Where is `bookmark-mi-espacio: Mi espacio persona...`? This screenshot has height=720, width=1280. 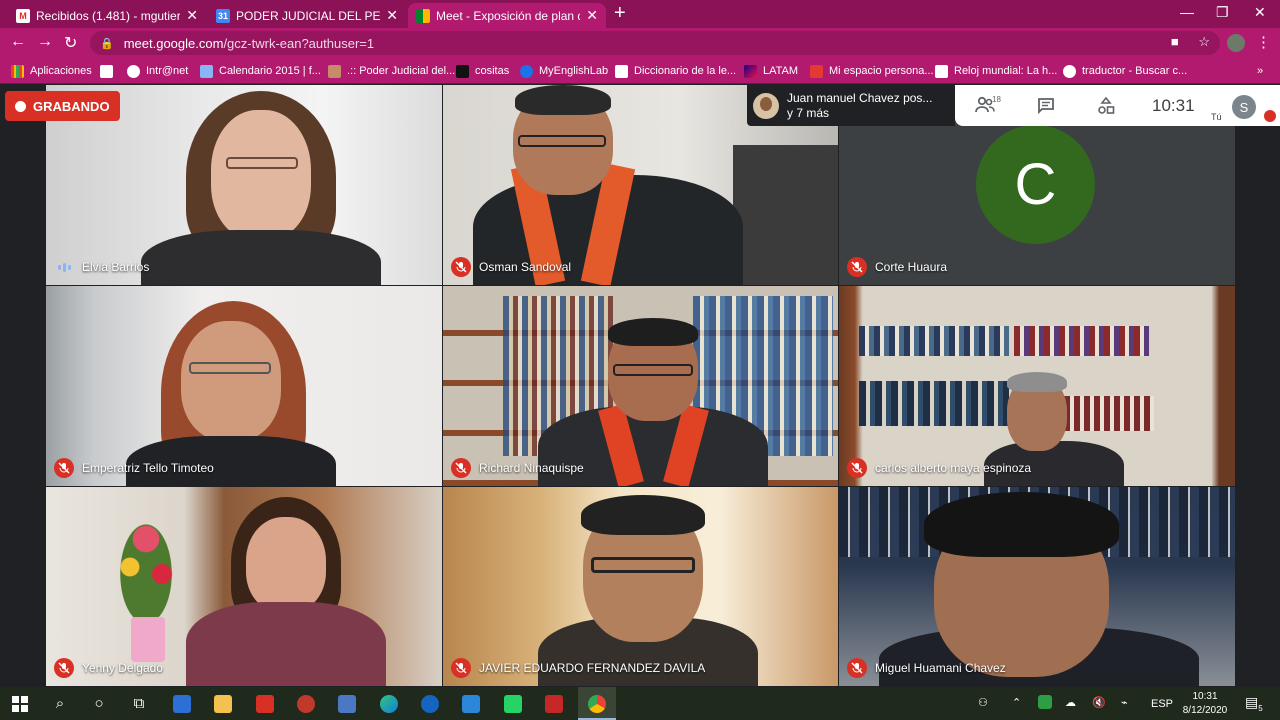 bookmark-mi-espacio: Mi espacio persona... is located at coordinates (872, 71).